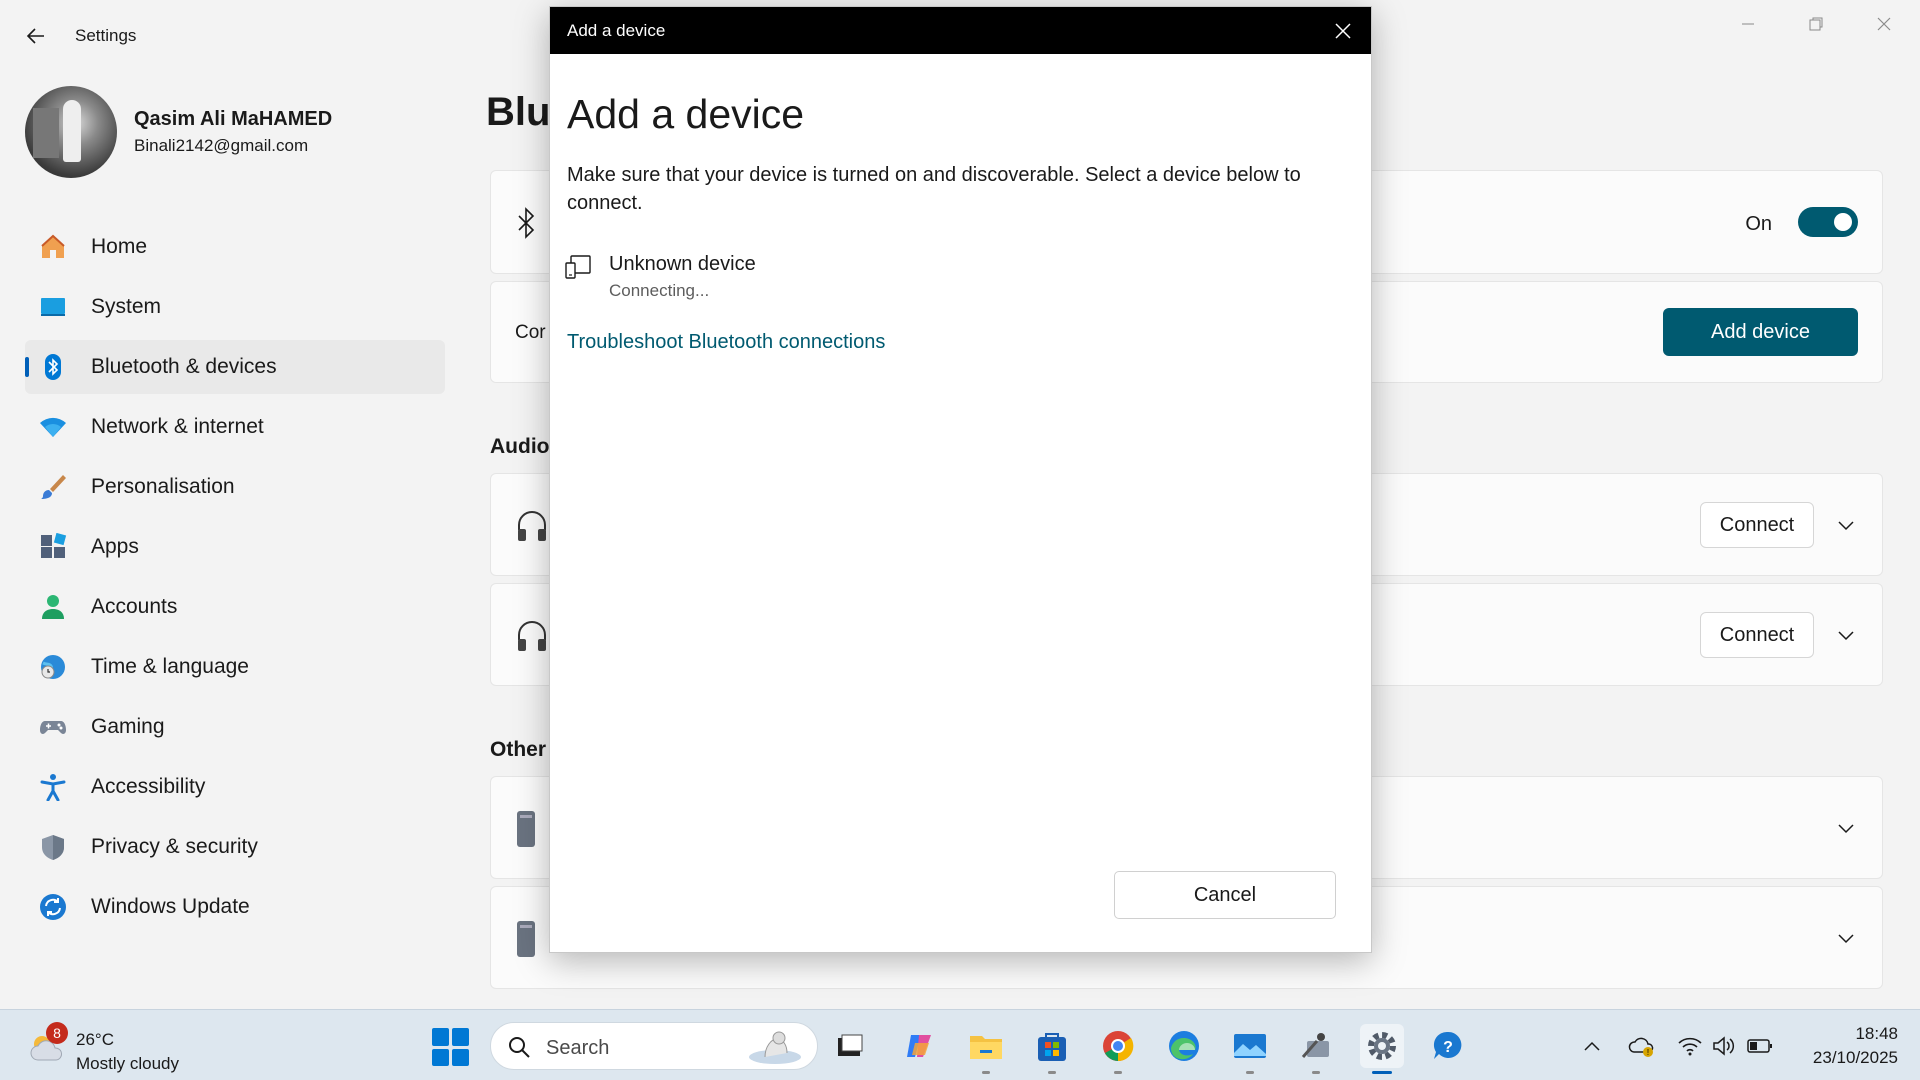  What do you see at coordinates (526, 939) in the screenshot?
I see `device-tower-icon` at bounding box center [526, 939].